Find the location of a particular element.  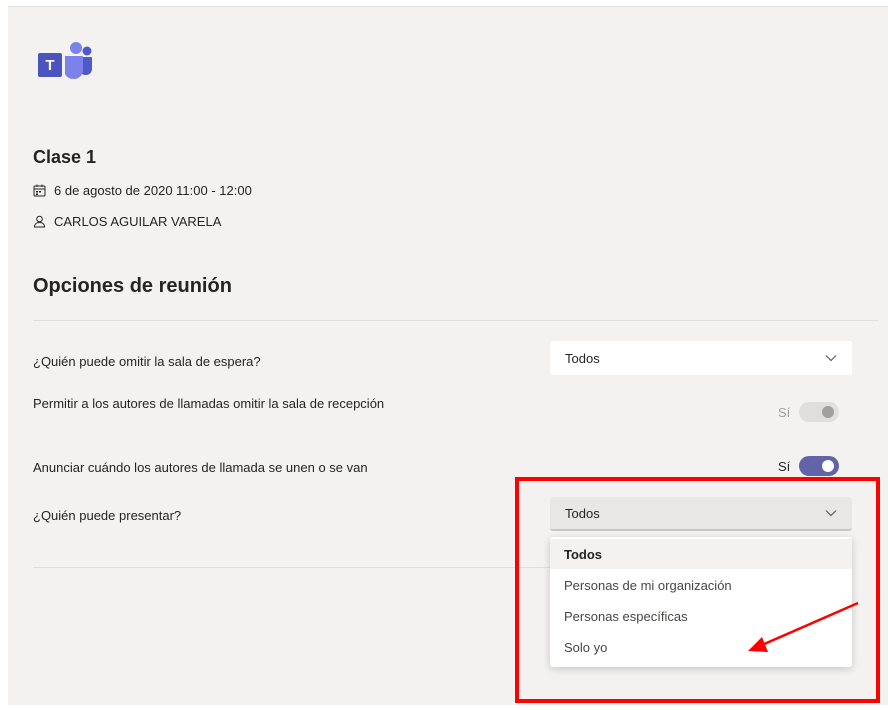

section-title: Opciones de reunión is located at coordinates (132, 286).